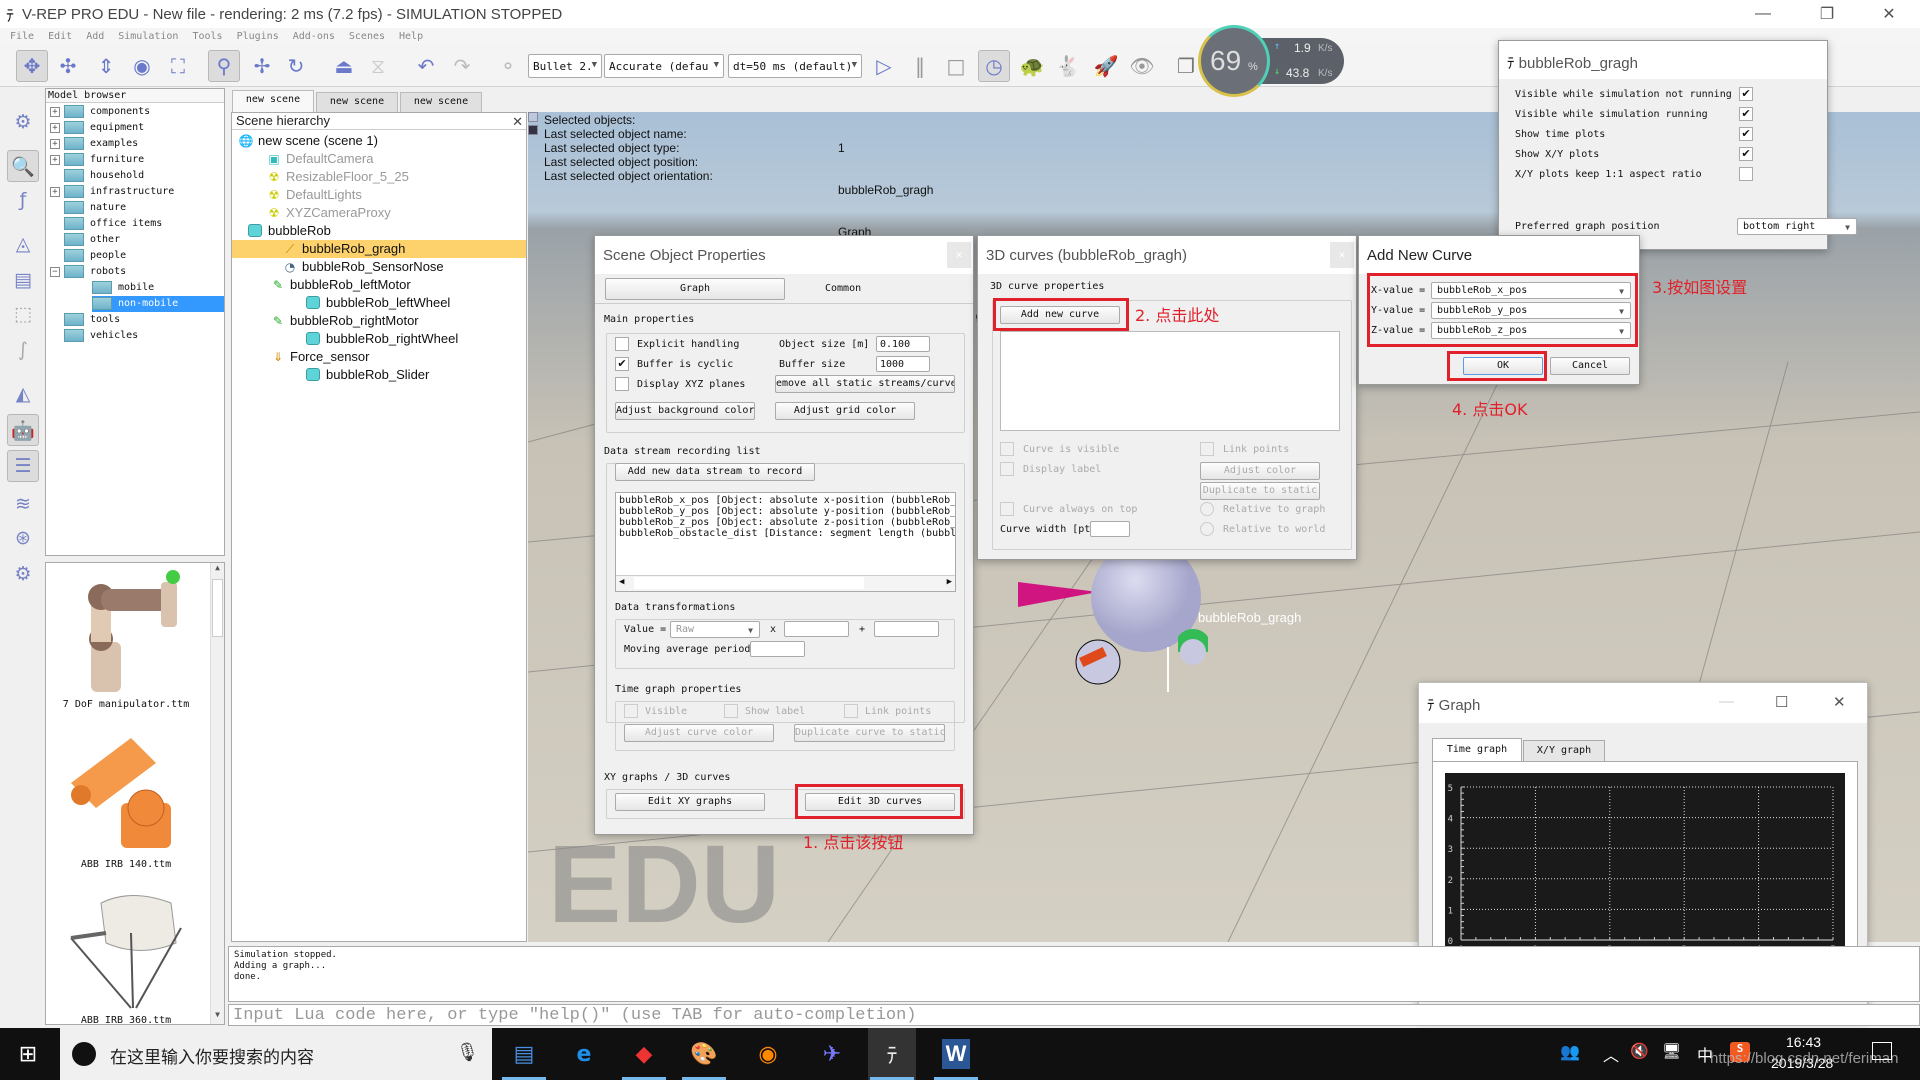 Image resolution: width=1920 pixels, height=1080 pixels. I want to click on taskbar-app-firefox: ◉, so click(768, 1054).